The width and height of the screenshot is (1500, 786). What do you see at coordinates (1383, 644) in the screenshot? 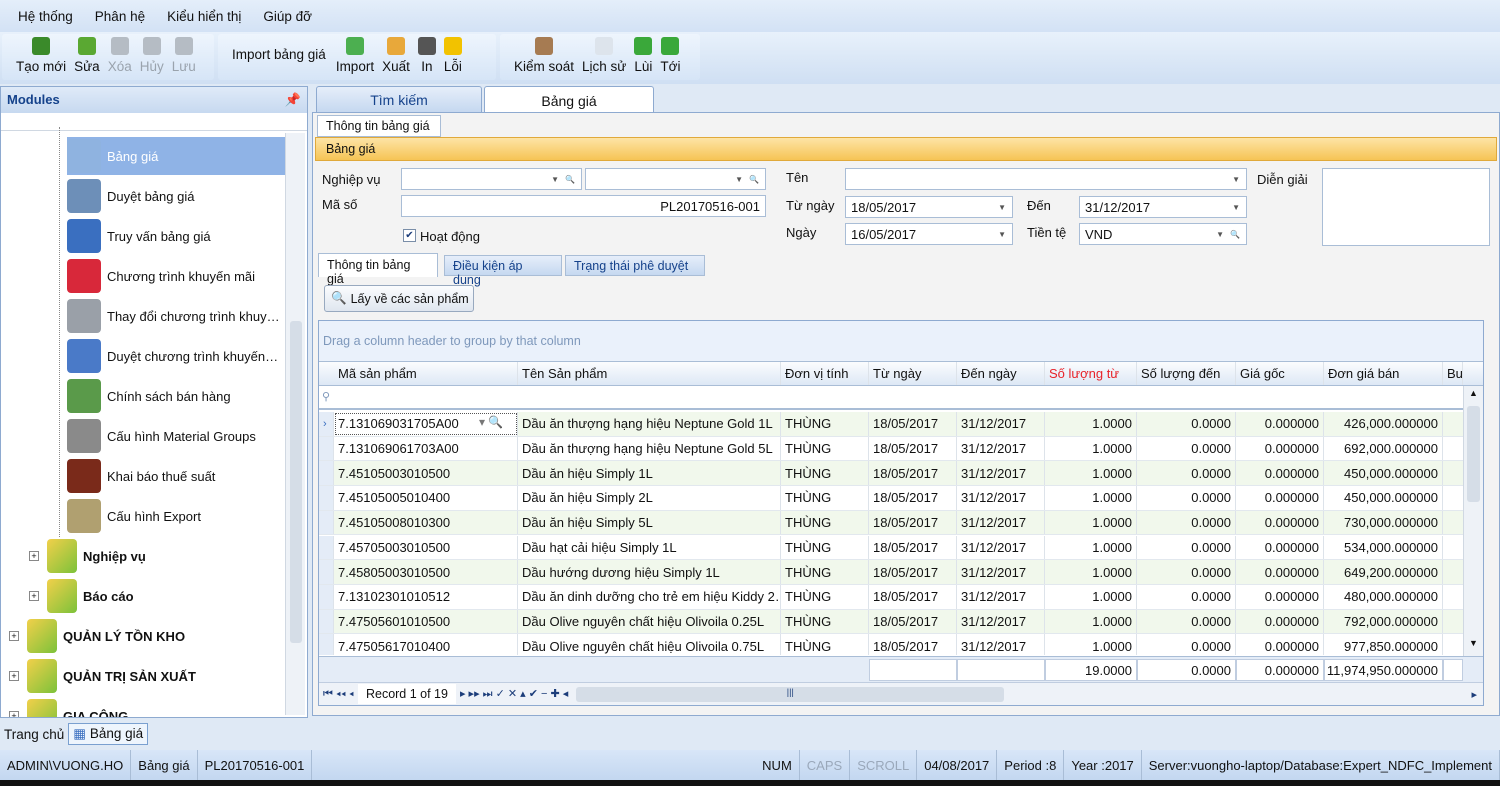
I see `table-cell: 977,850.000000` at bounding box center [1383, 644].